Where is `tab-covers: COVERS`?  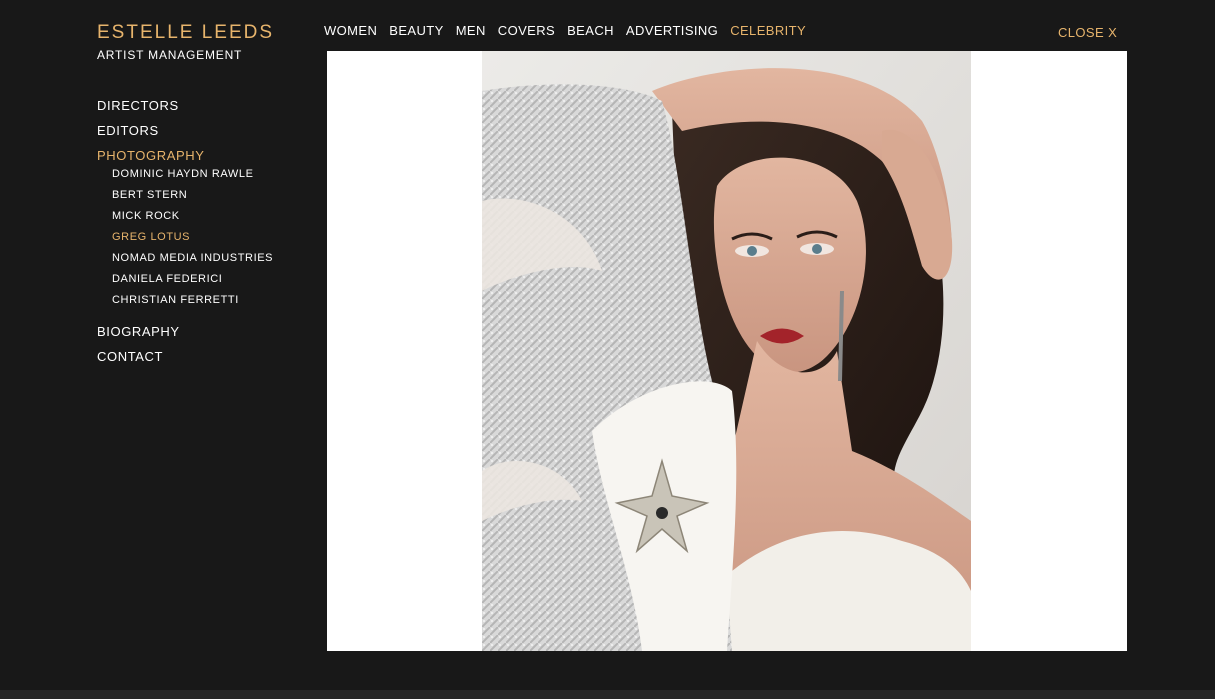 tab-covers: COVERS is located at coordinates (526, 31).